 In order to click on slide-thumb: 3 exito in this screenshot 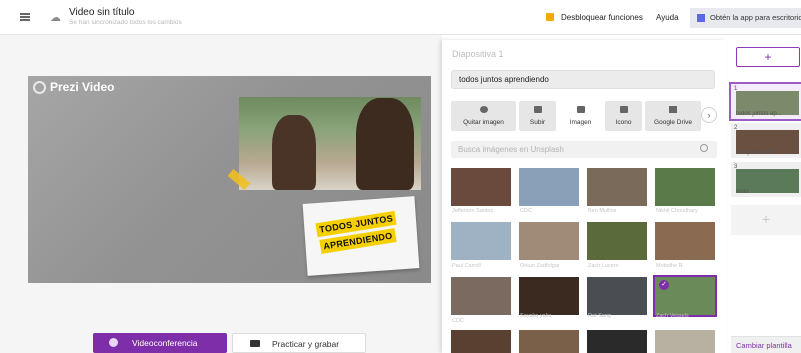, I will do `click(766, 179)`.